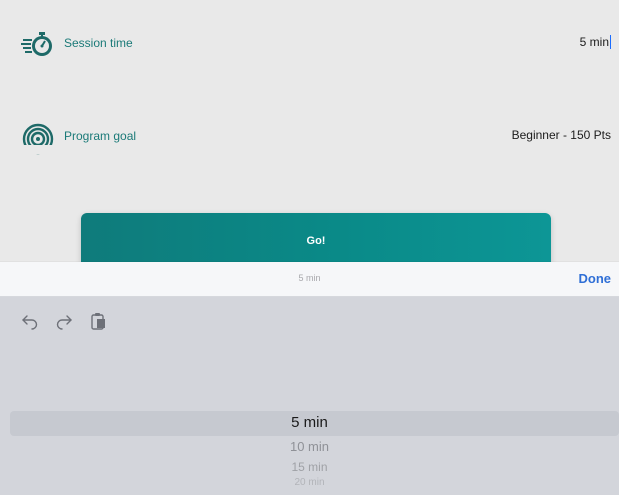  I want to click on picker-option: 20 min, so click(309, 481).